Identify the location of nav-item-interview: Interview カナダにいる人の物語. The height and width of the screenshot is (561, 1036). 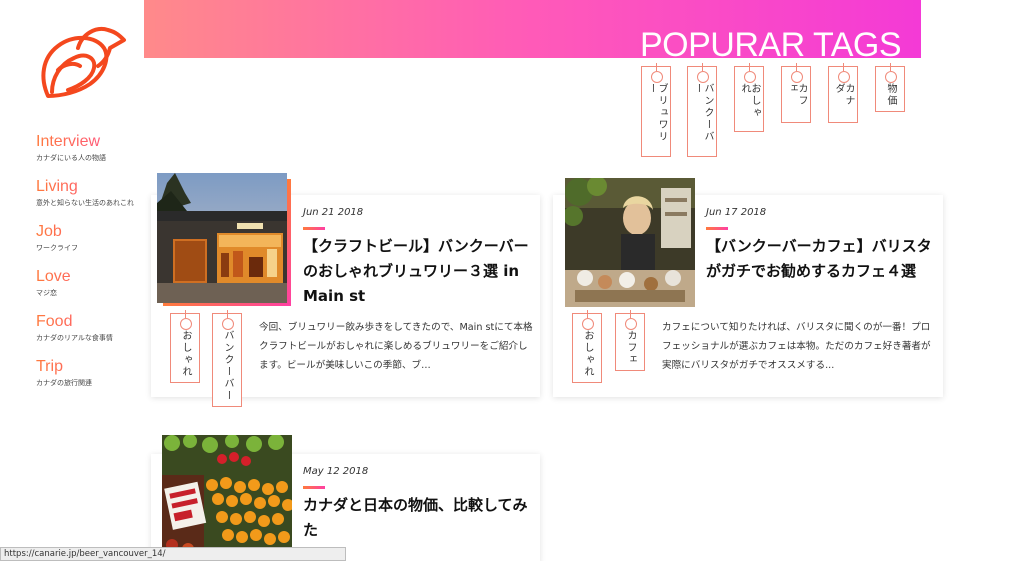
(93, 148).